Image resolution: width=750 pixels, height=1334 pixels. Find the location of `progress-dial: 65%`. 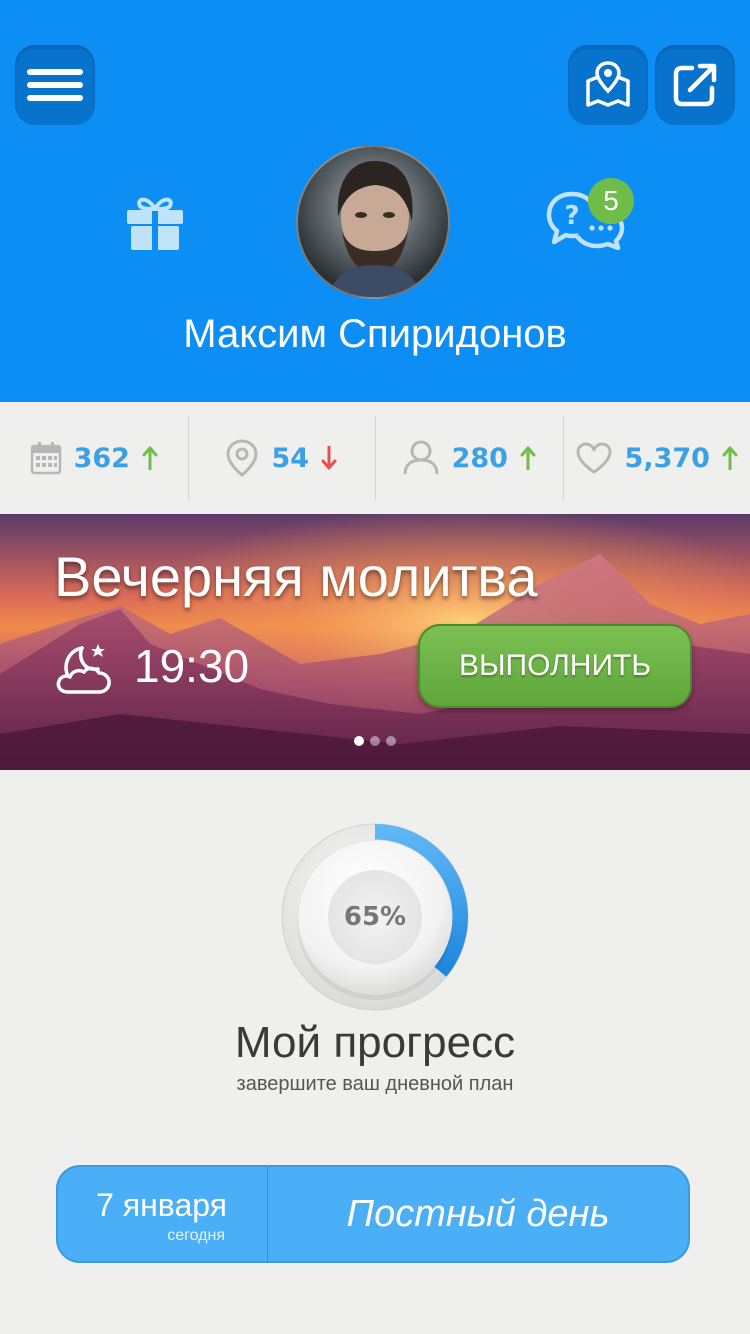

progress-dial: 65% is located at coordinates (375, 917).